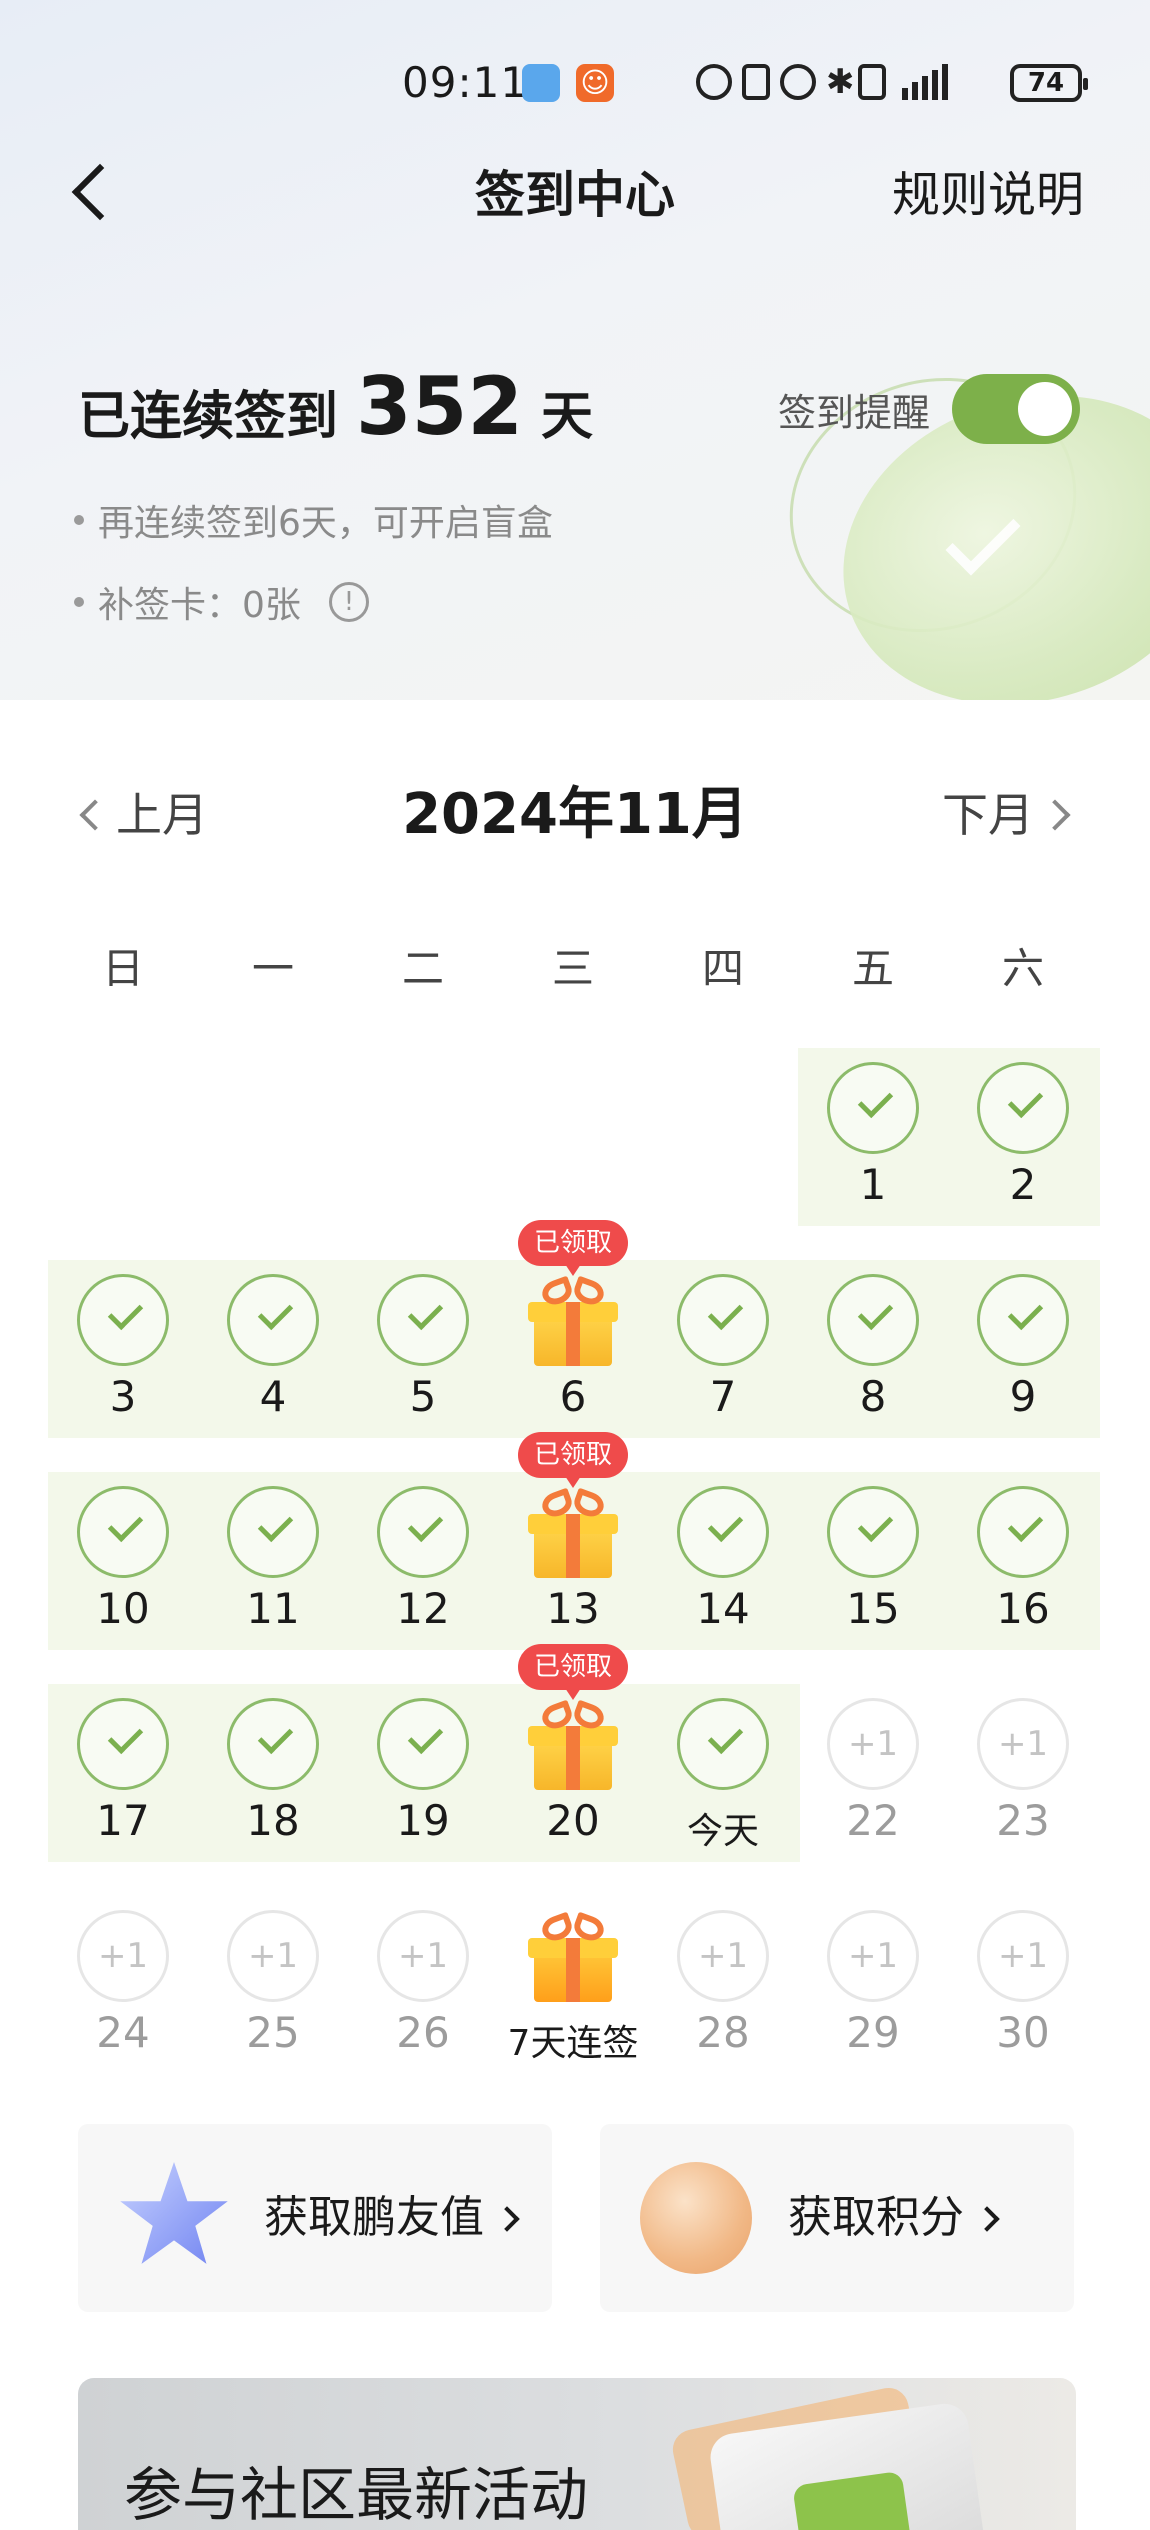 The width and height of the screenshot is (1150, 2530). Describe the element at coordinates (988, 195) in the screenshot. I see `rules-link: 规则说明` at that location.